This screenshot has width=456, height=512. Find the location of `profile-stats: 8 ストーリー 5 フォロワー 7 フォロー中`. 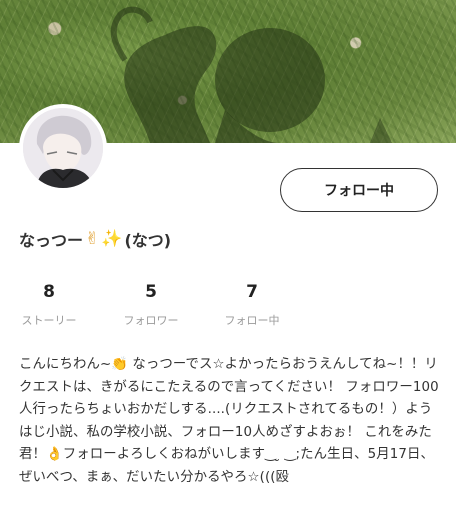

profile-stats: 8 ストーリー 5 フォロワー 7 フォロー中 is located at coordinates (228, 307).